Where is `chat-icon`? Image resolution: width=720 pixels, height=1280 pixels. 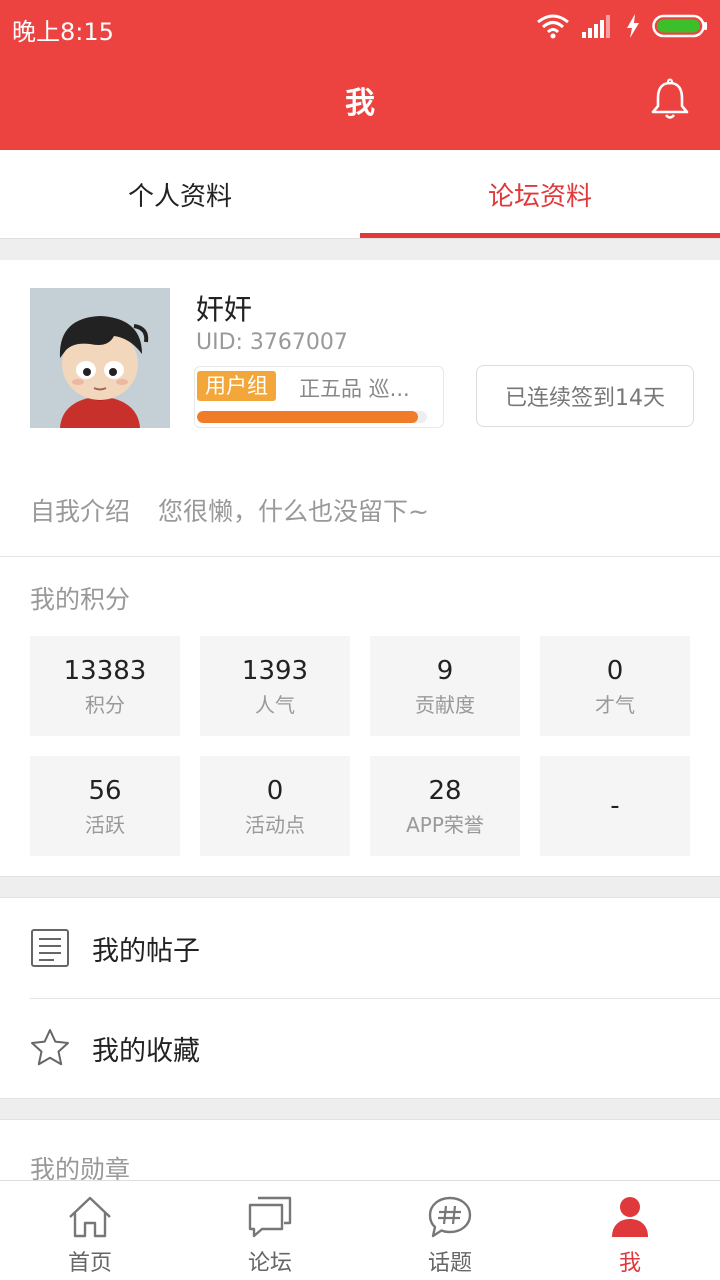
chat-icon is located at coordinates (270, 1217).